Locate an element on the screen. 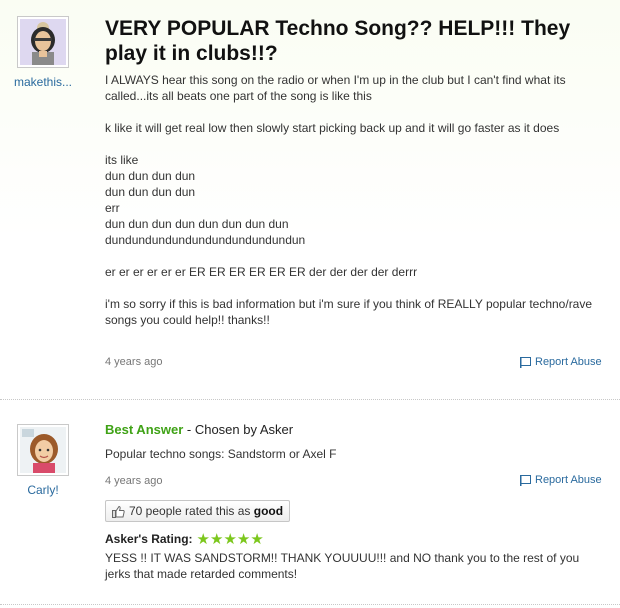  best-answer-heading: Best Answer - Chosen by Asker is located at coordinates (199, 429).